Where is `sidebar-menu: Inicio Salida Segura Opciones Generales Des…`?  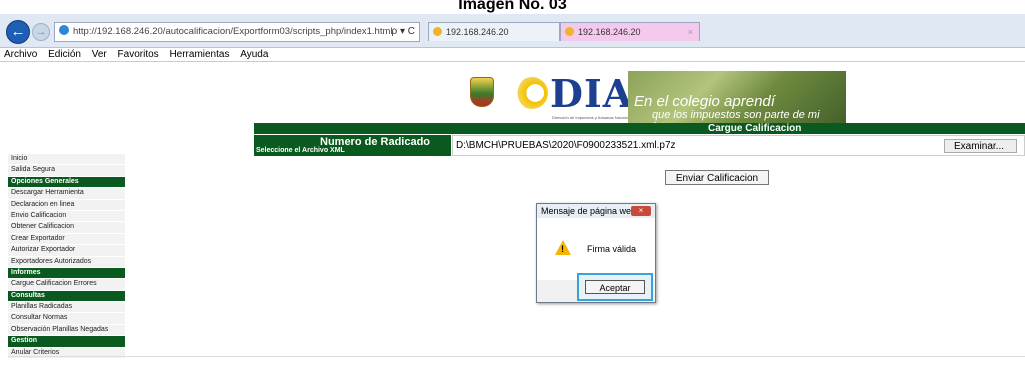 sidebar-menu: Inicio Salida Segura Opciones Generales Des… is located at coordinates (66, 257).